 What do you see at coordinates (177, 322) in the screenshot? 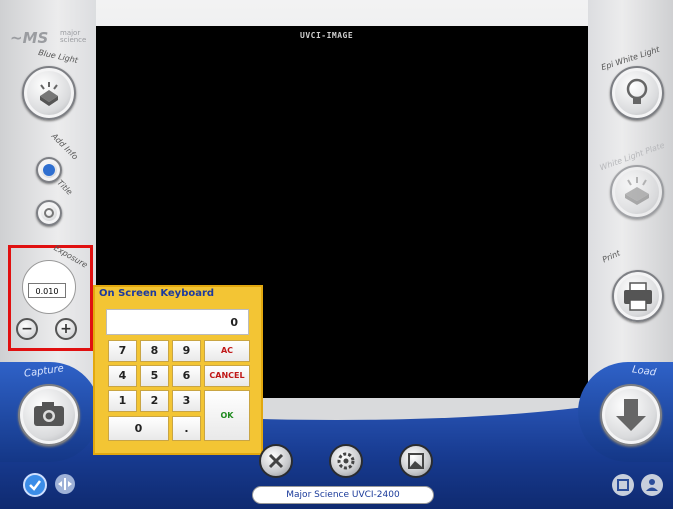
I see `keyboard-display: 0` at bounding box center [177, 322].